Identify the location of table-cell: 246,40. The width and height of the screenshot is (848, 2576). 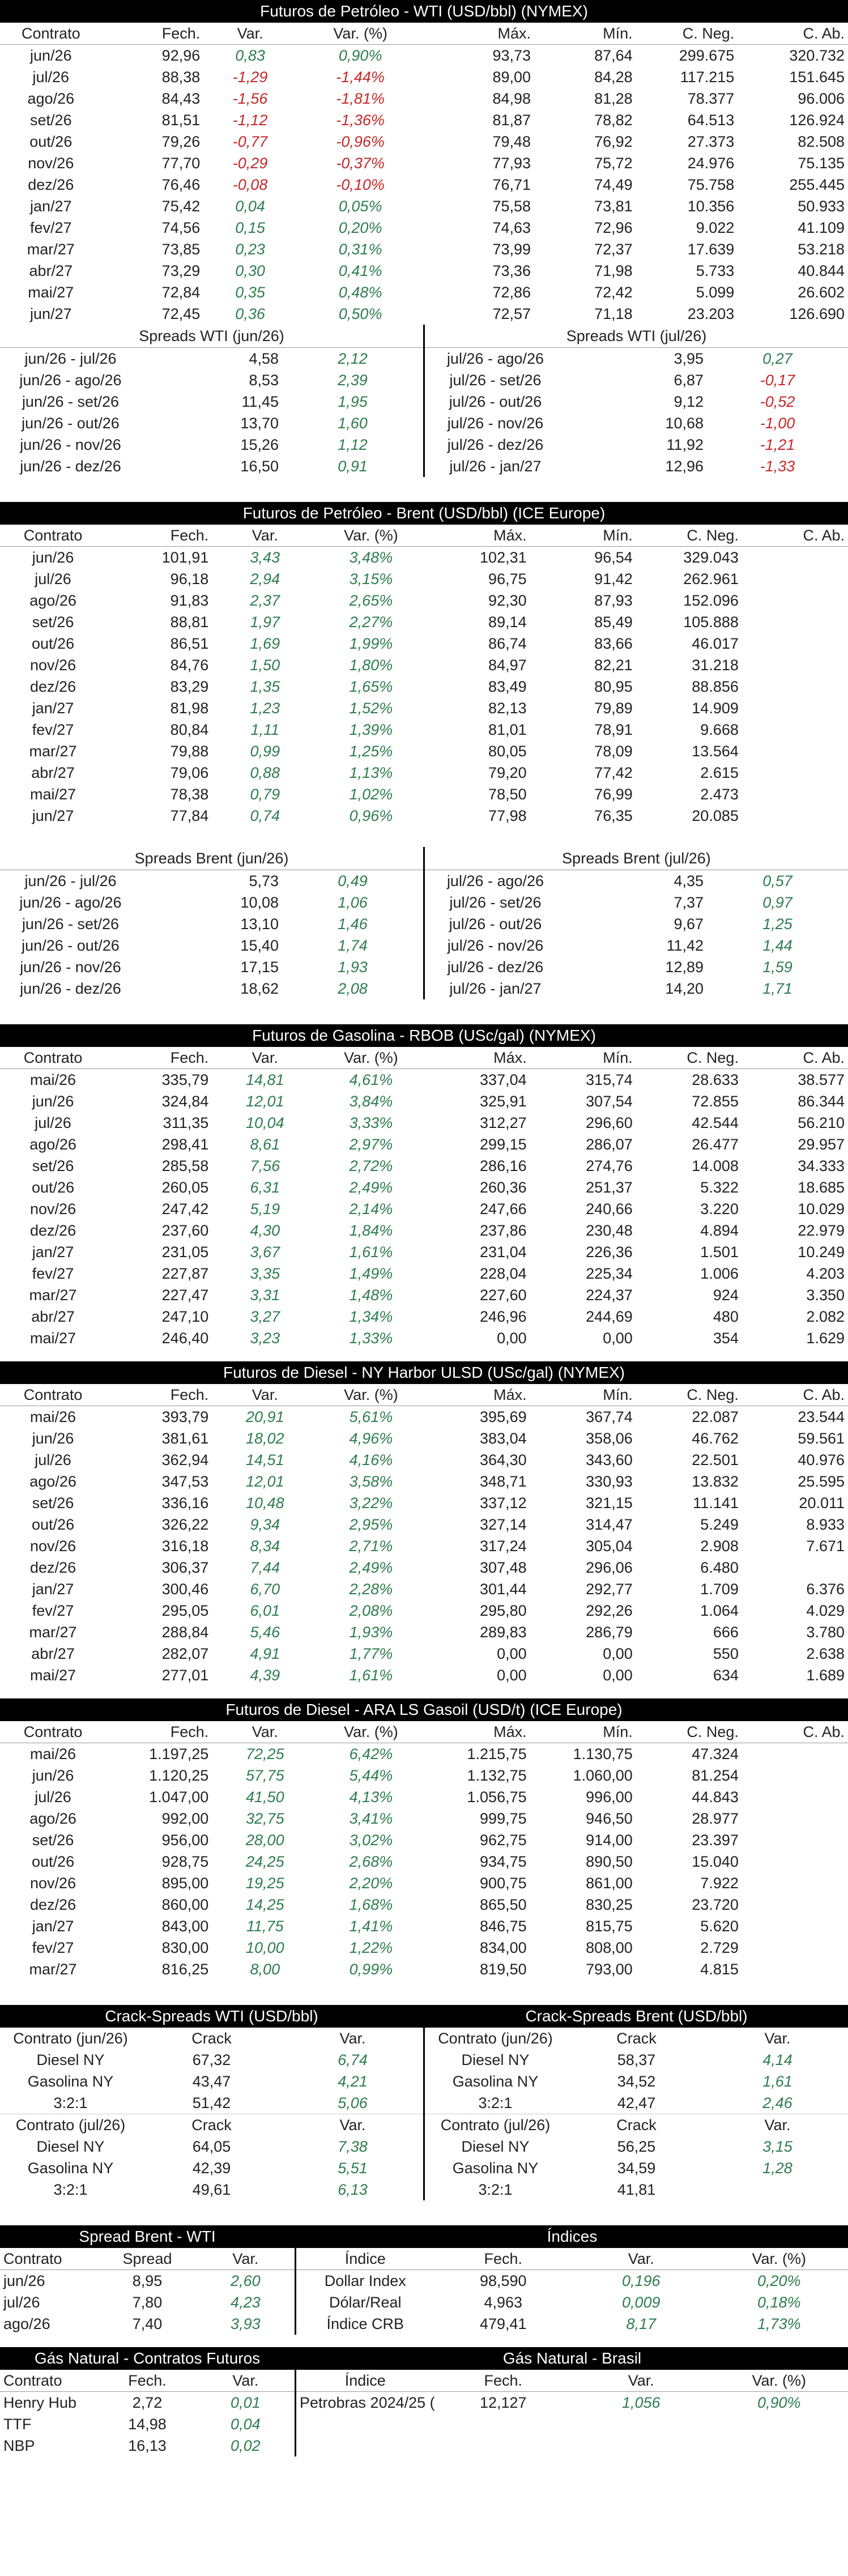
(185, 1338).